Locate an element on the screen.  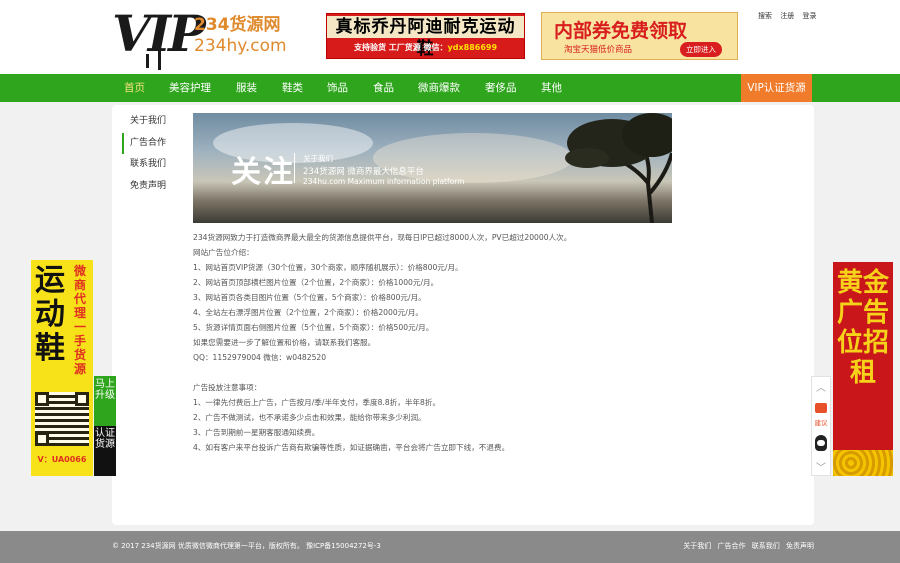
content-line: 5、货源详情页面右侧图片位置（5个位置，5个商家）：价格500元/月。 is located at coordinates (313, 327).